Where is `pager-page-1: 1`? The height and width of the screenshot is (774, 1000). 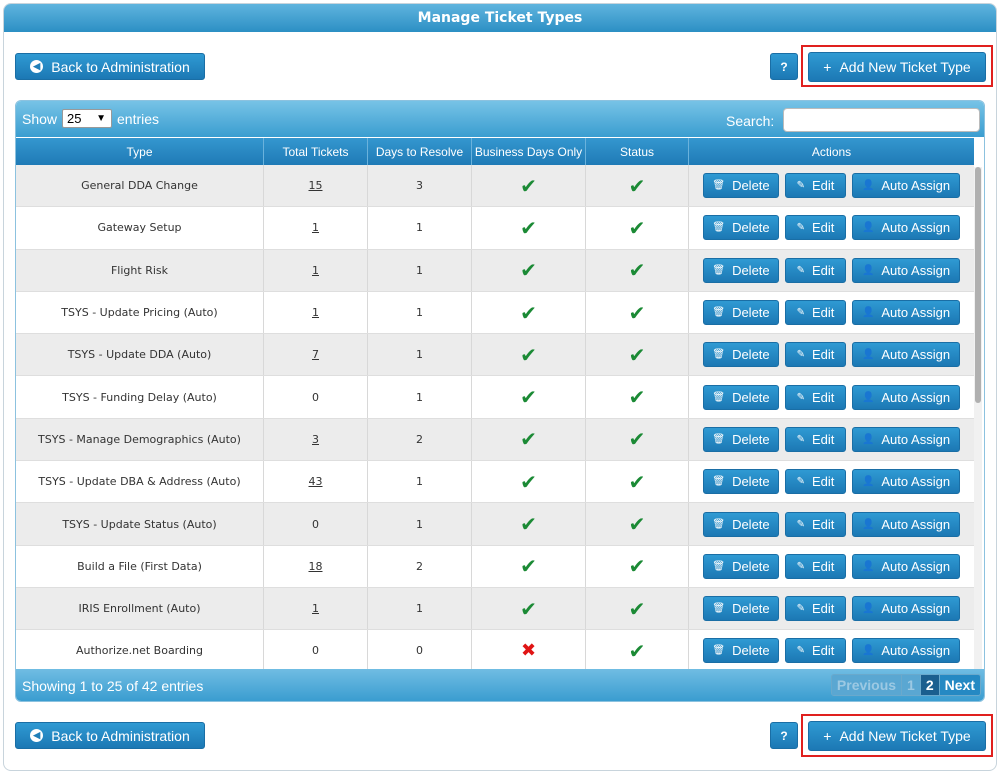 pager-page-1: 1 is located at coordinates (911, 685).